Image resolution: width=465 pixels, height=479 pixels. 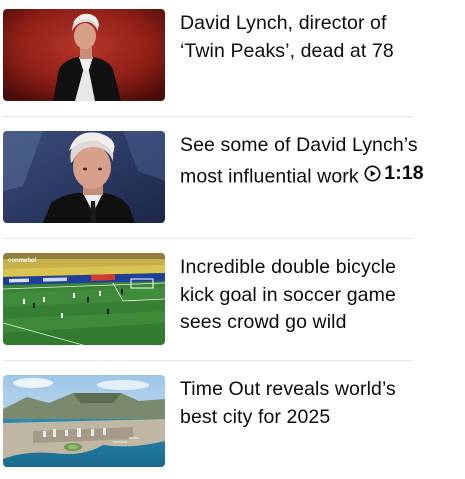 I want to click on conmebol-watermark: conmebol, so click(x=22, y=261).